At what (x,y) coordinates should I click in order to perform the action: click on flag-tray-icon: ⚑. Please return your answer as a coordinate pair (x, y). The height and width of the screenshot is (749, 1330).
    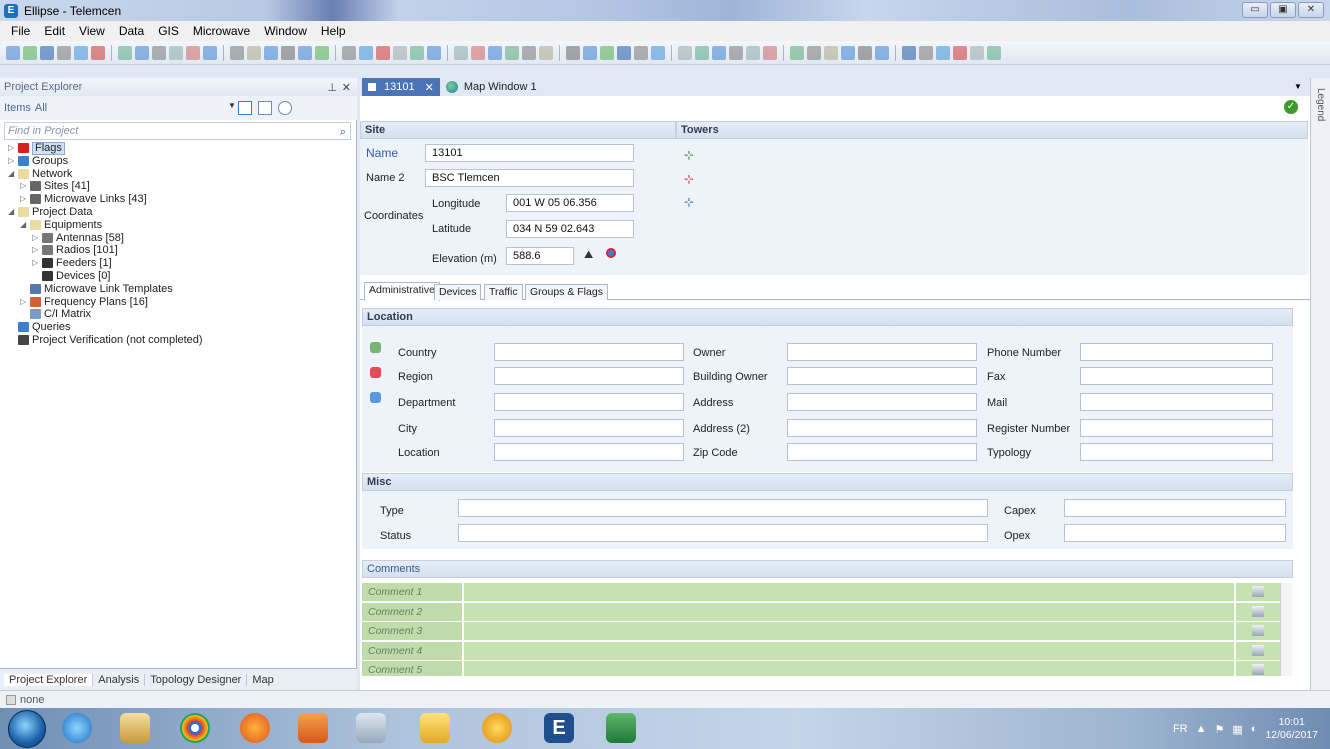
    Looking at the image, I should click on (1220, 729).